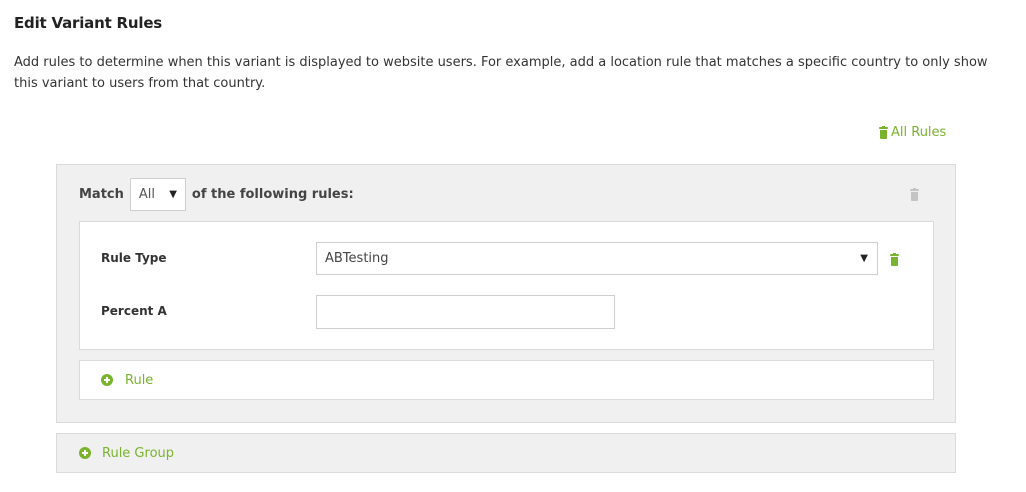  I want to click on rule-type-label: Rule Type, so click(134, 258).